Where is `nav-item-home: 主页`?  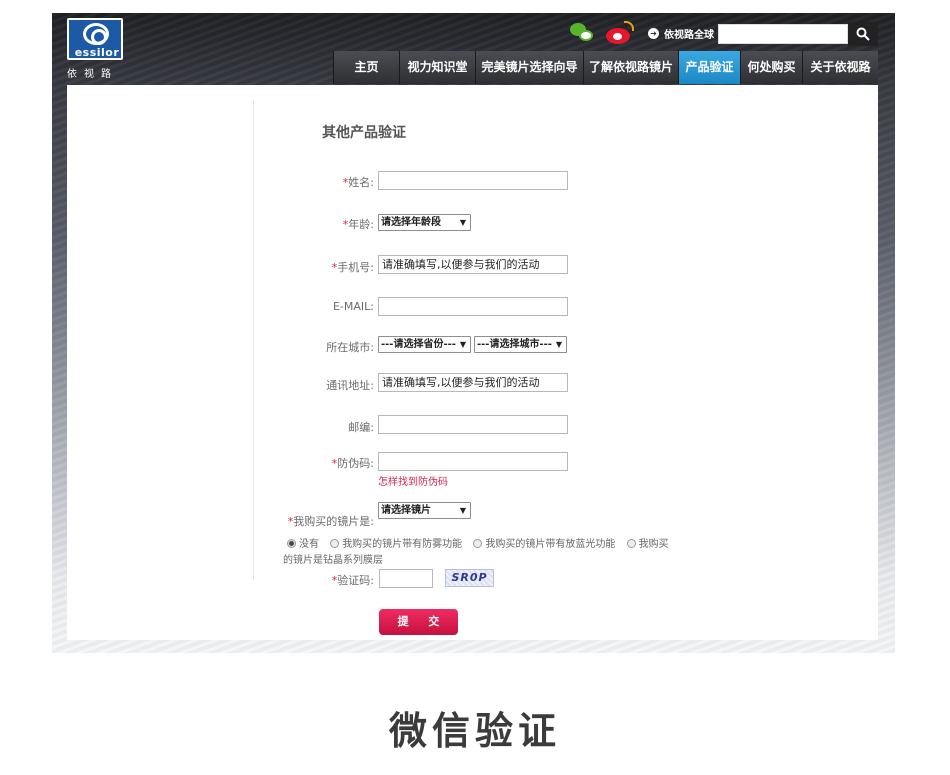
nav-item-home: 主页 is located at coordinates (366, 67).